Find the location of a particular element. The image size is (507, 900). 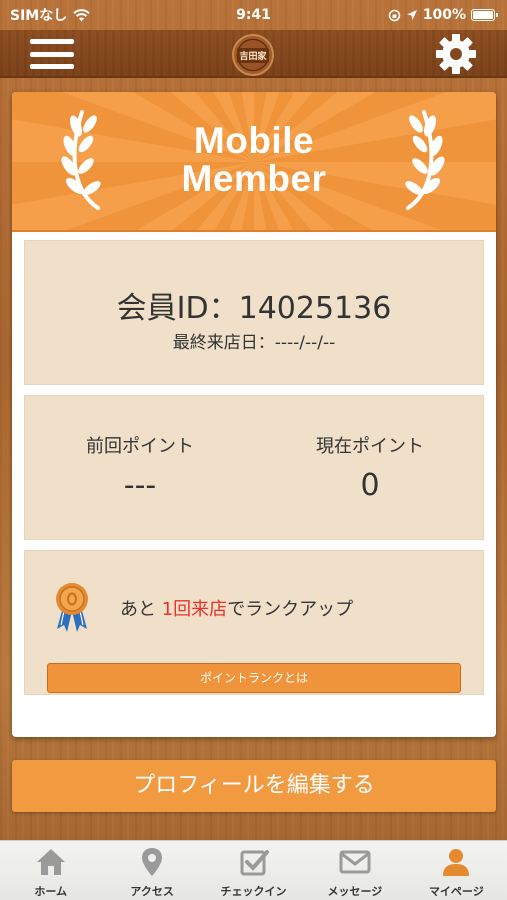

home-icon is located at coordinates (50, 862).